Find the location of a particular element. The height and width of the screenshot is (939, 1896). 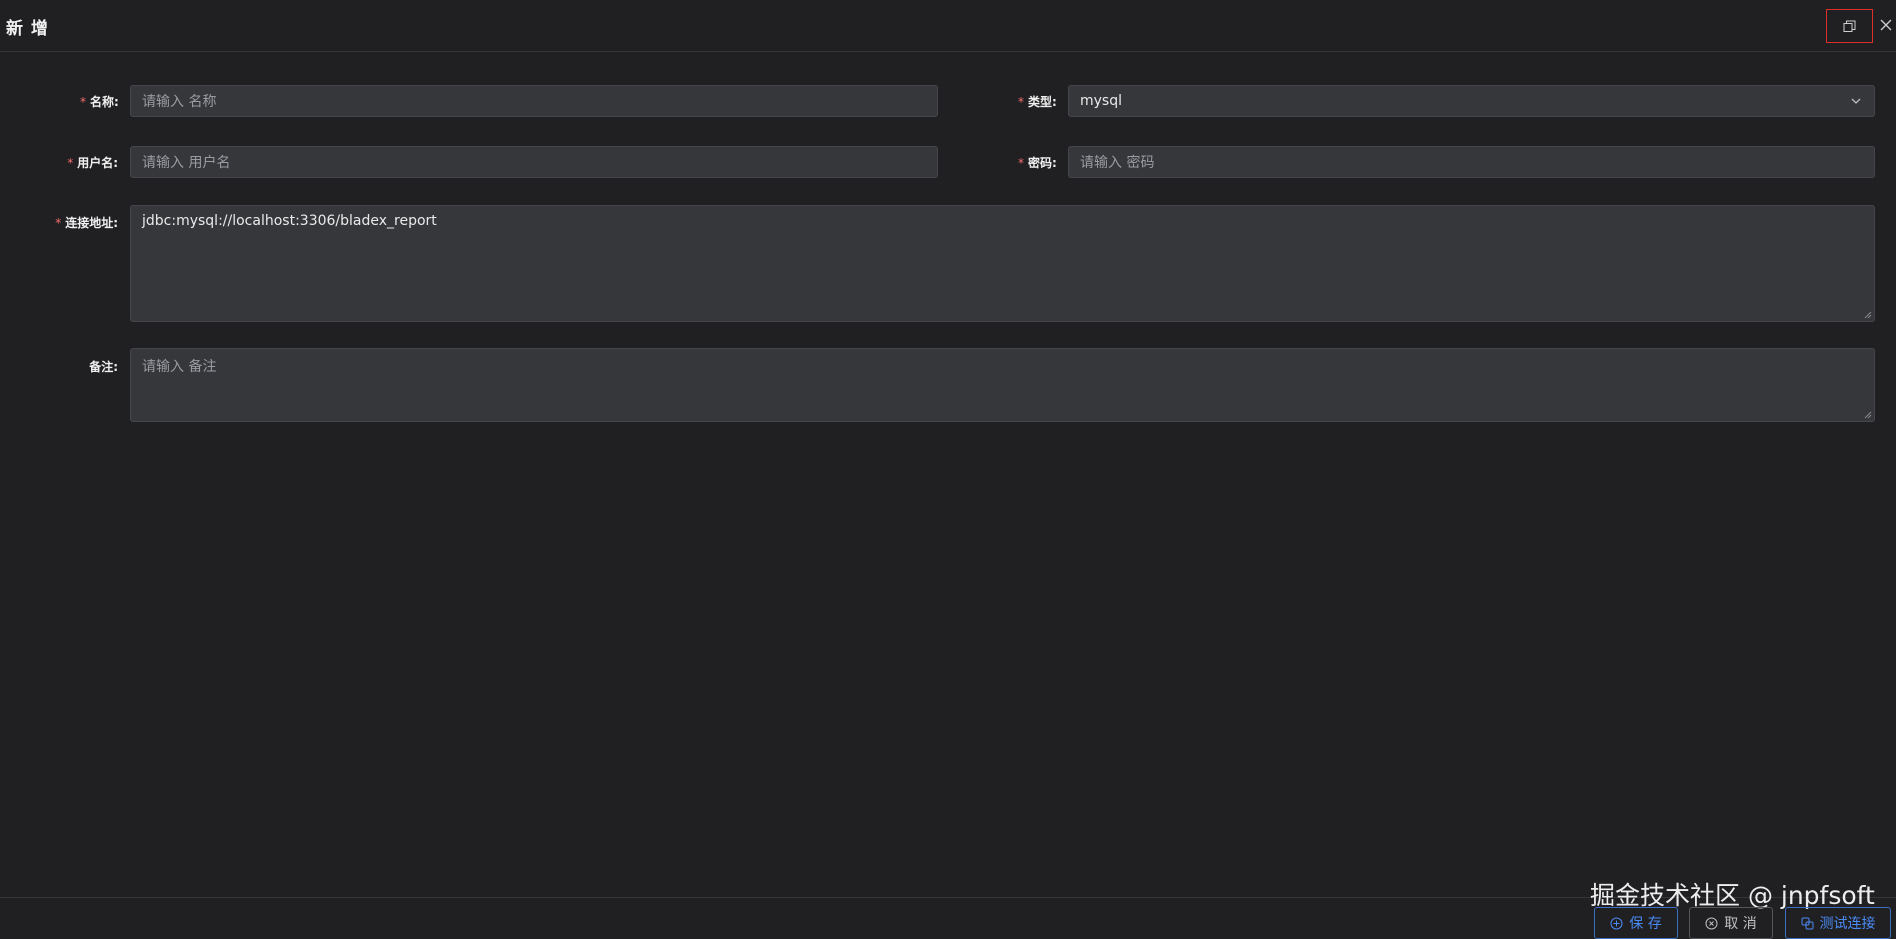

save-button: 保 存 is located at coordinates (1636, 923).